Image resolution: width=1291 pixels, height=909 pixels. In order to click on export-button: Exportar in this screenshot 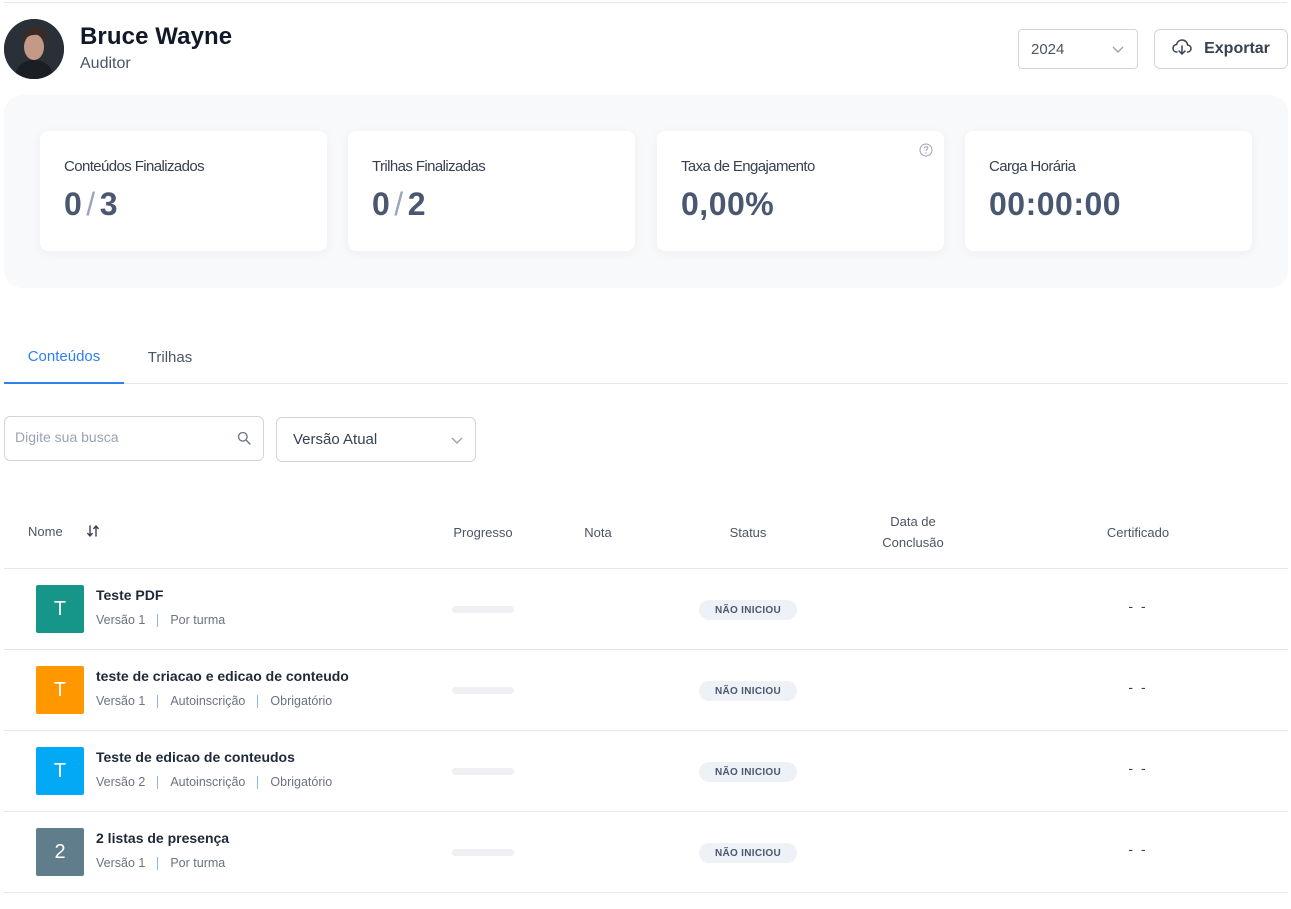, I will do `click(1221, 49)`.